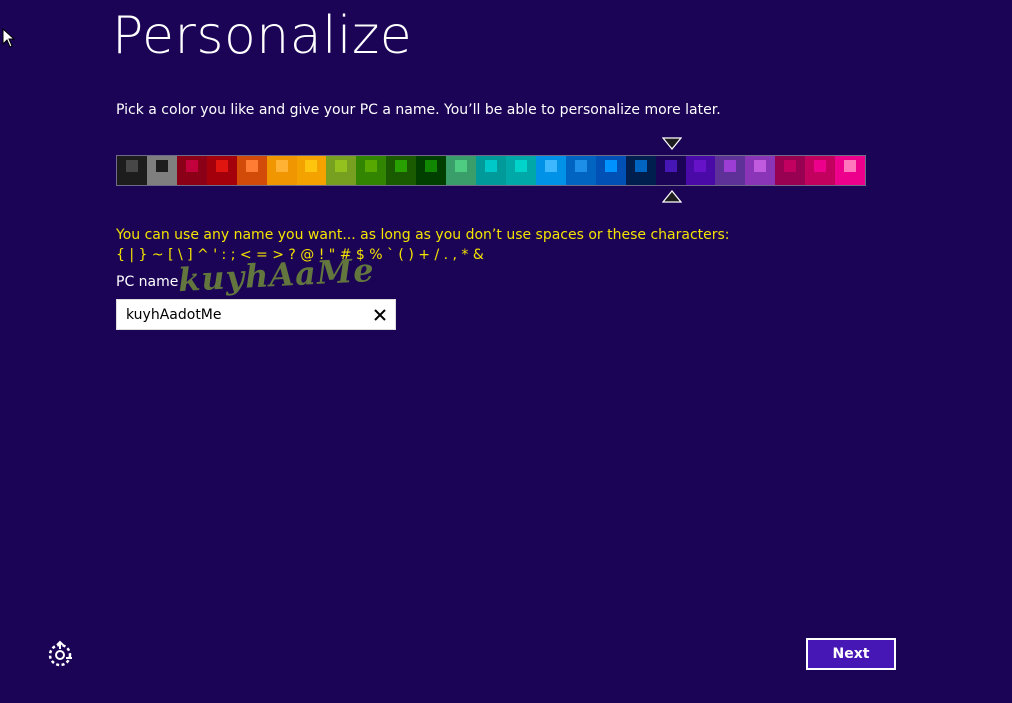 The width and height of the screenshot is (1012, 703). I want to click on triangle-up-icon, so click(672, 196).